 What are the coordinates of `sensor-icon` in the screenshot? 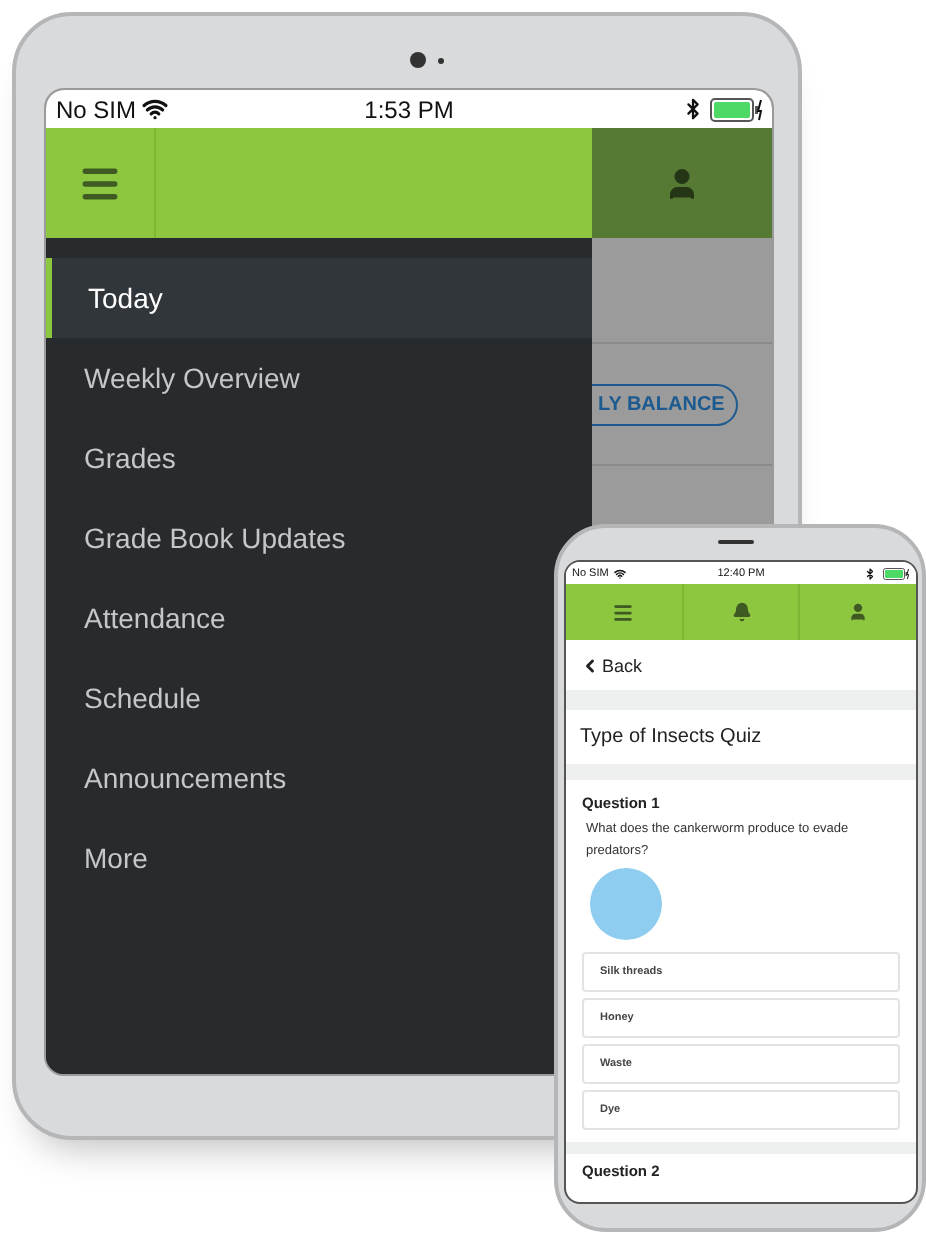 It's located at (441, 61).